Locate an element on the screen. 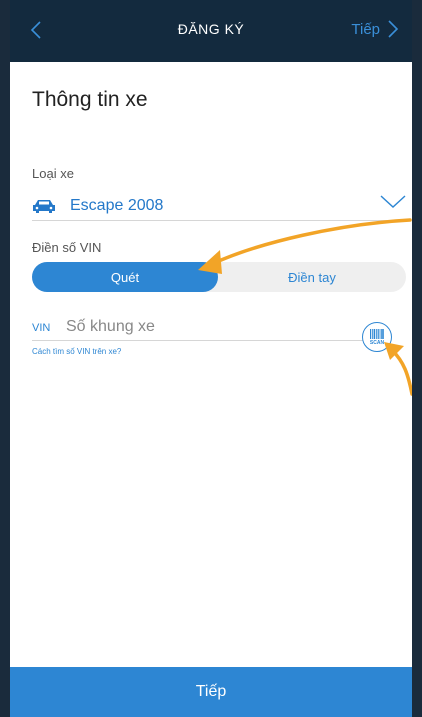 The width and height of the screenshot is (422, 717). vin-input-label: Điền số VIN is located at coordinates (67, 247).